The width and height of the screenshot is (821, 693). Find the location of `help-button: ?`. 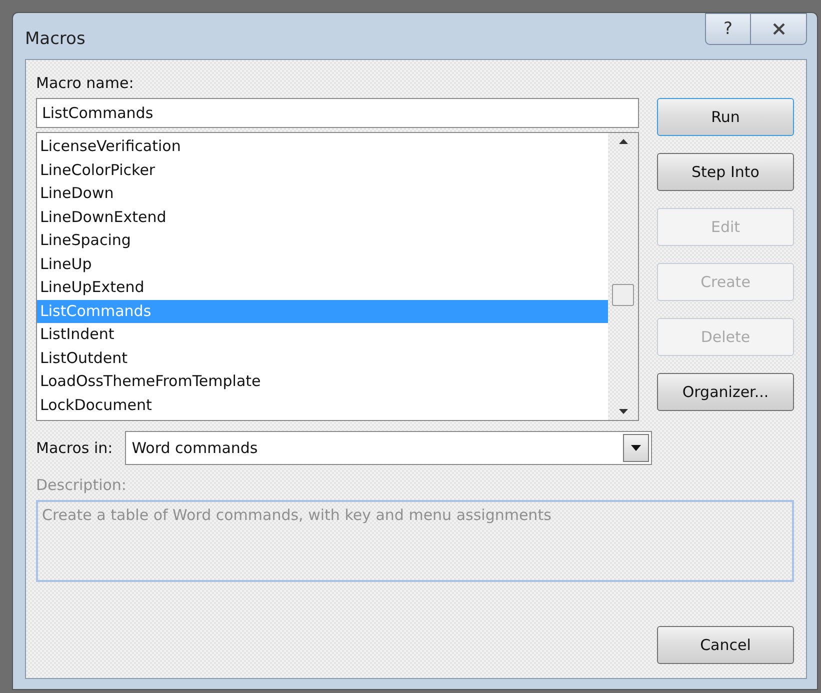

help-button: ? is located at coordinates (728, 29).